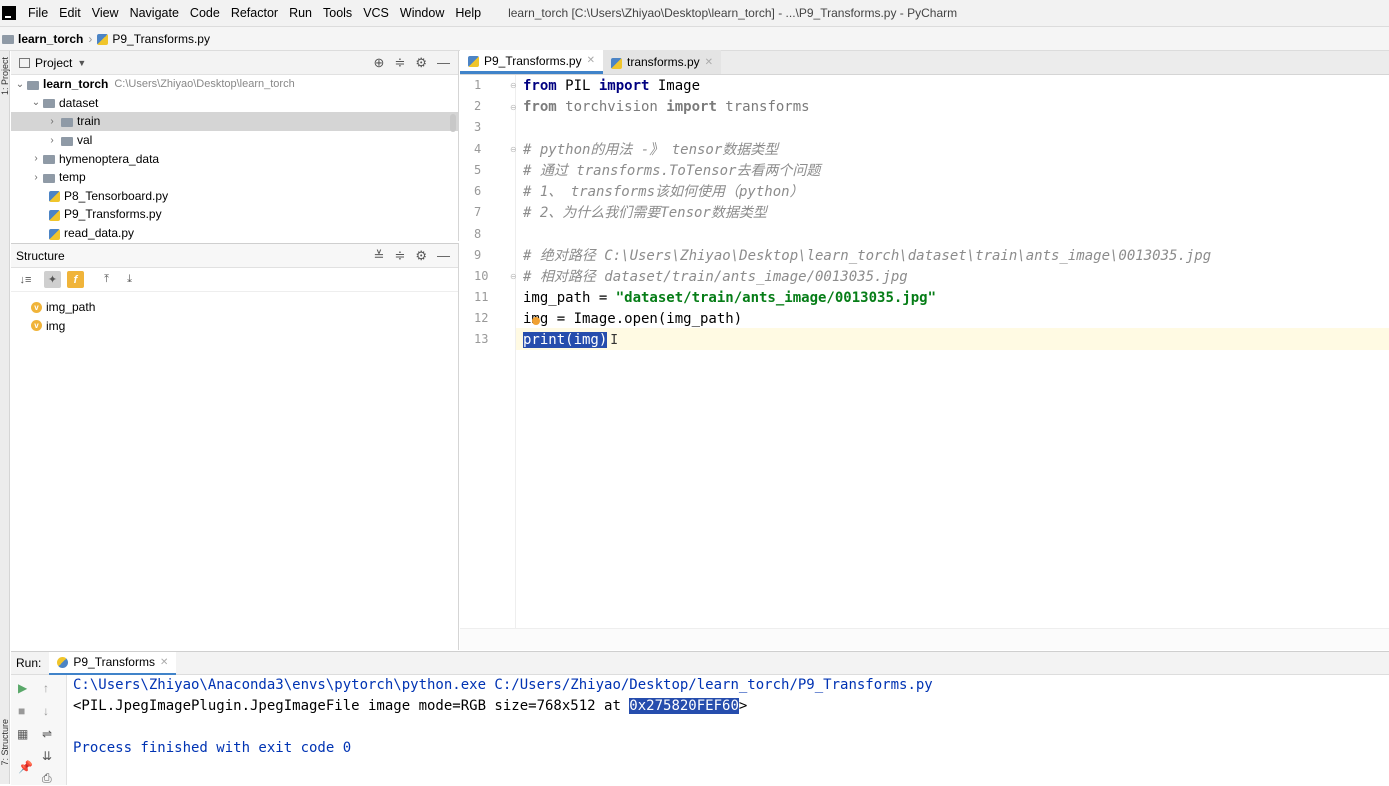  What do you see at coordinates (105, 13) in the screenshot?
I see `menu-view: View` at bounding box center [105, 13].